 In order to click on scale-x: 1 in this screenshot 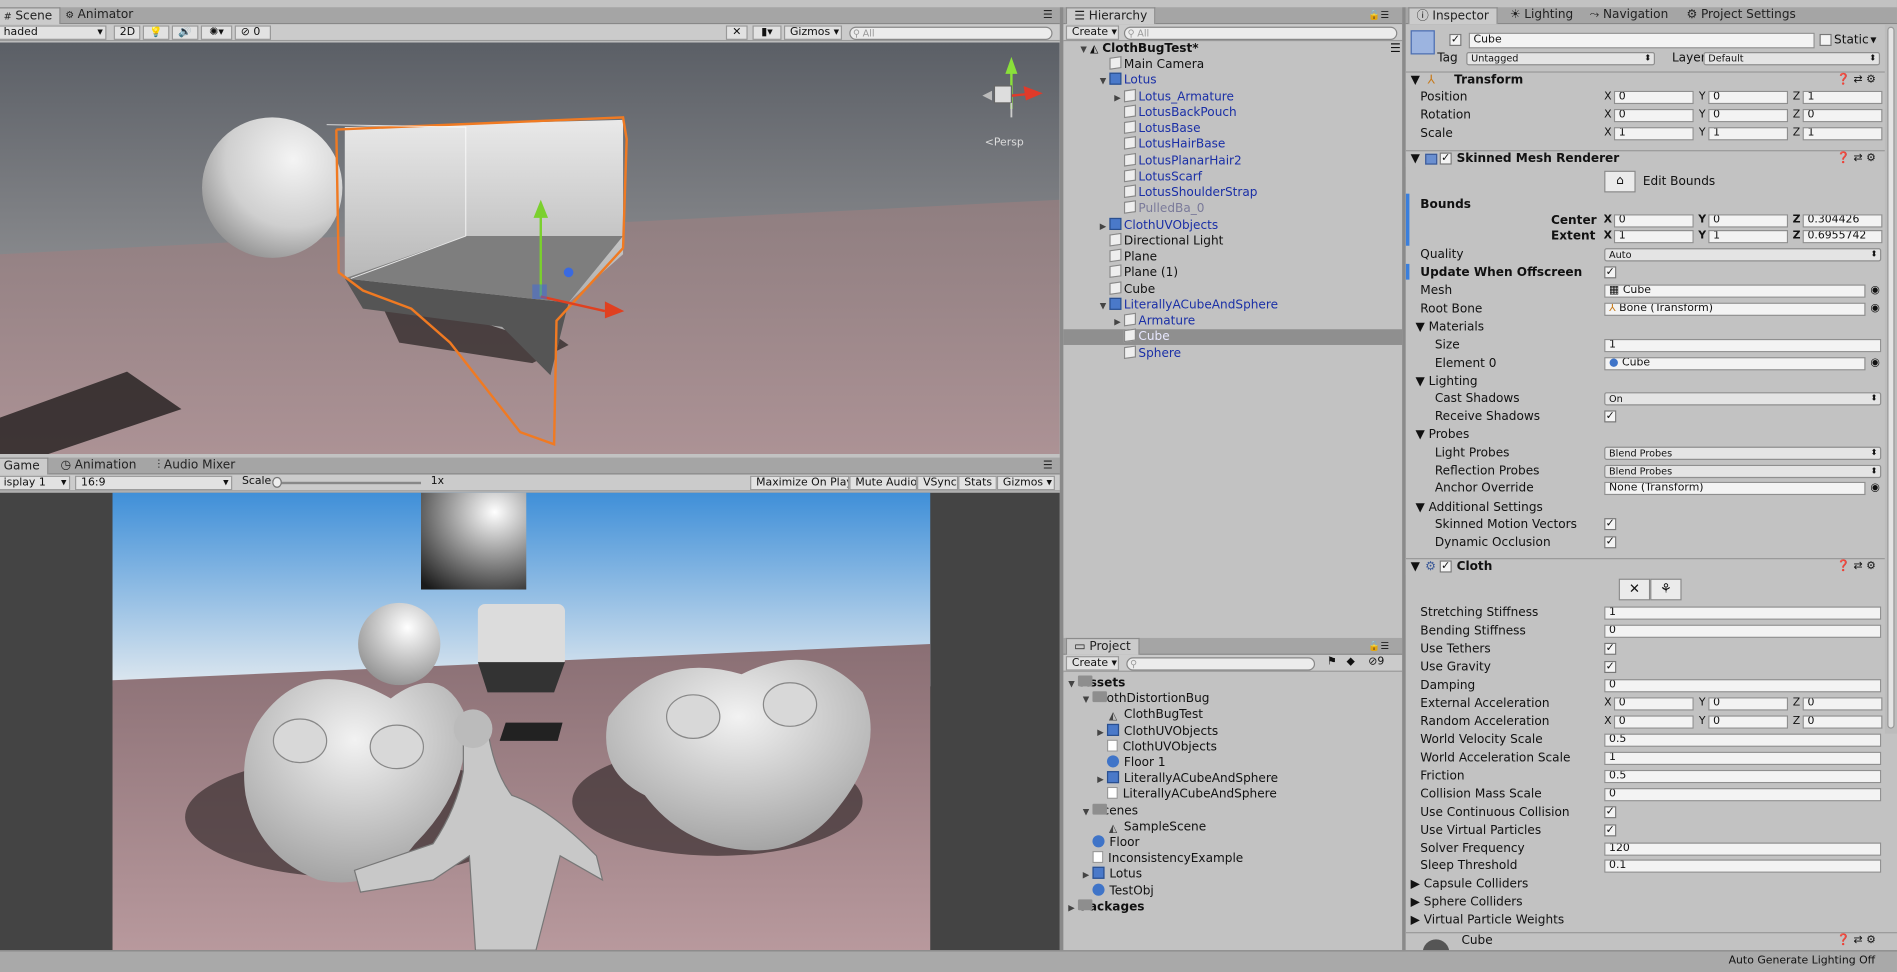, I will do `click(1653, 134)`.